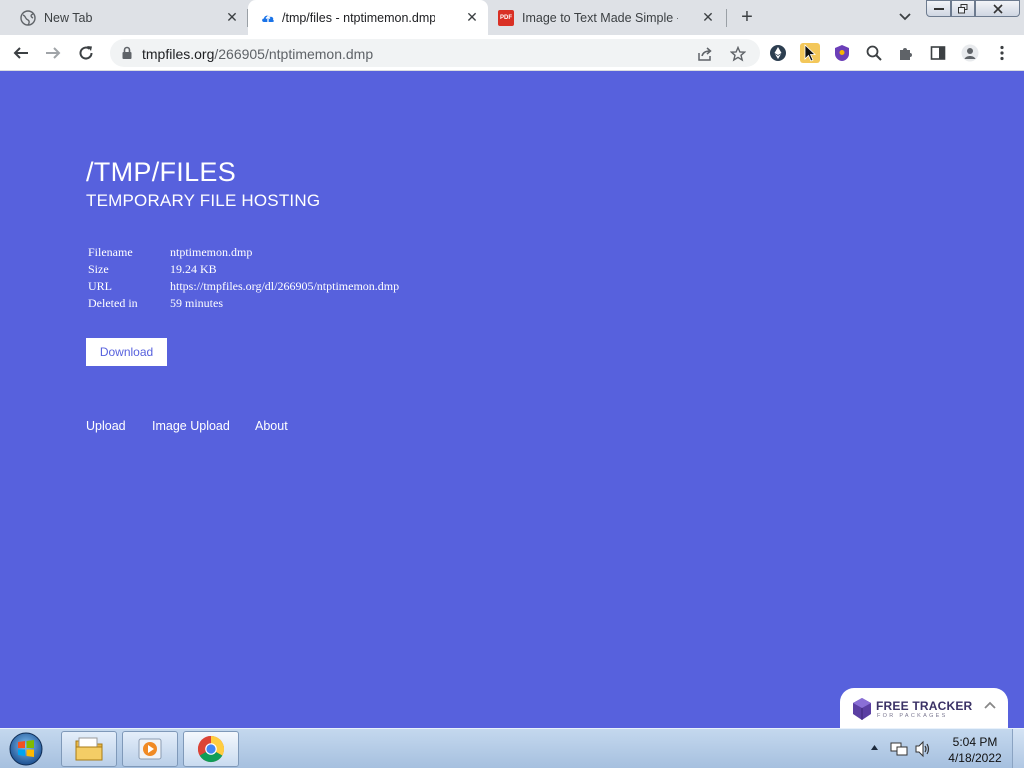  What do you see at coordinates (874, 747) in the screenshot?
I see `tray-expand-icon` at bounding box center [874, 747].